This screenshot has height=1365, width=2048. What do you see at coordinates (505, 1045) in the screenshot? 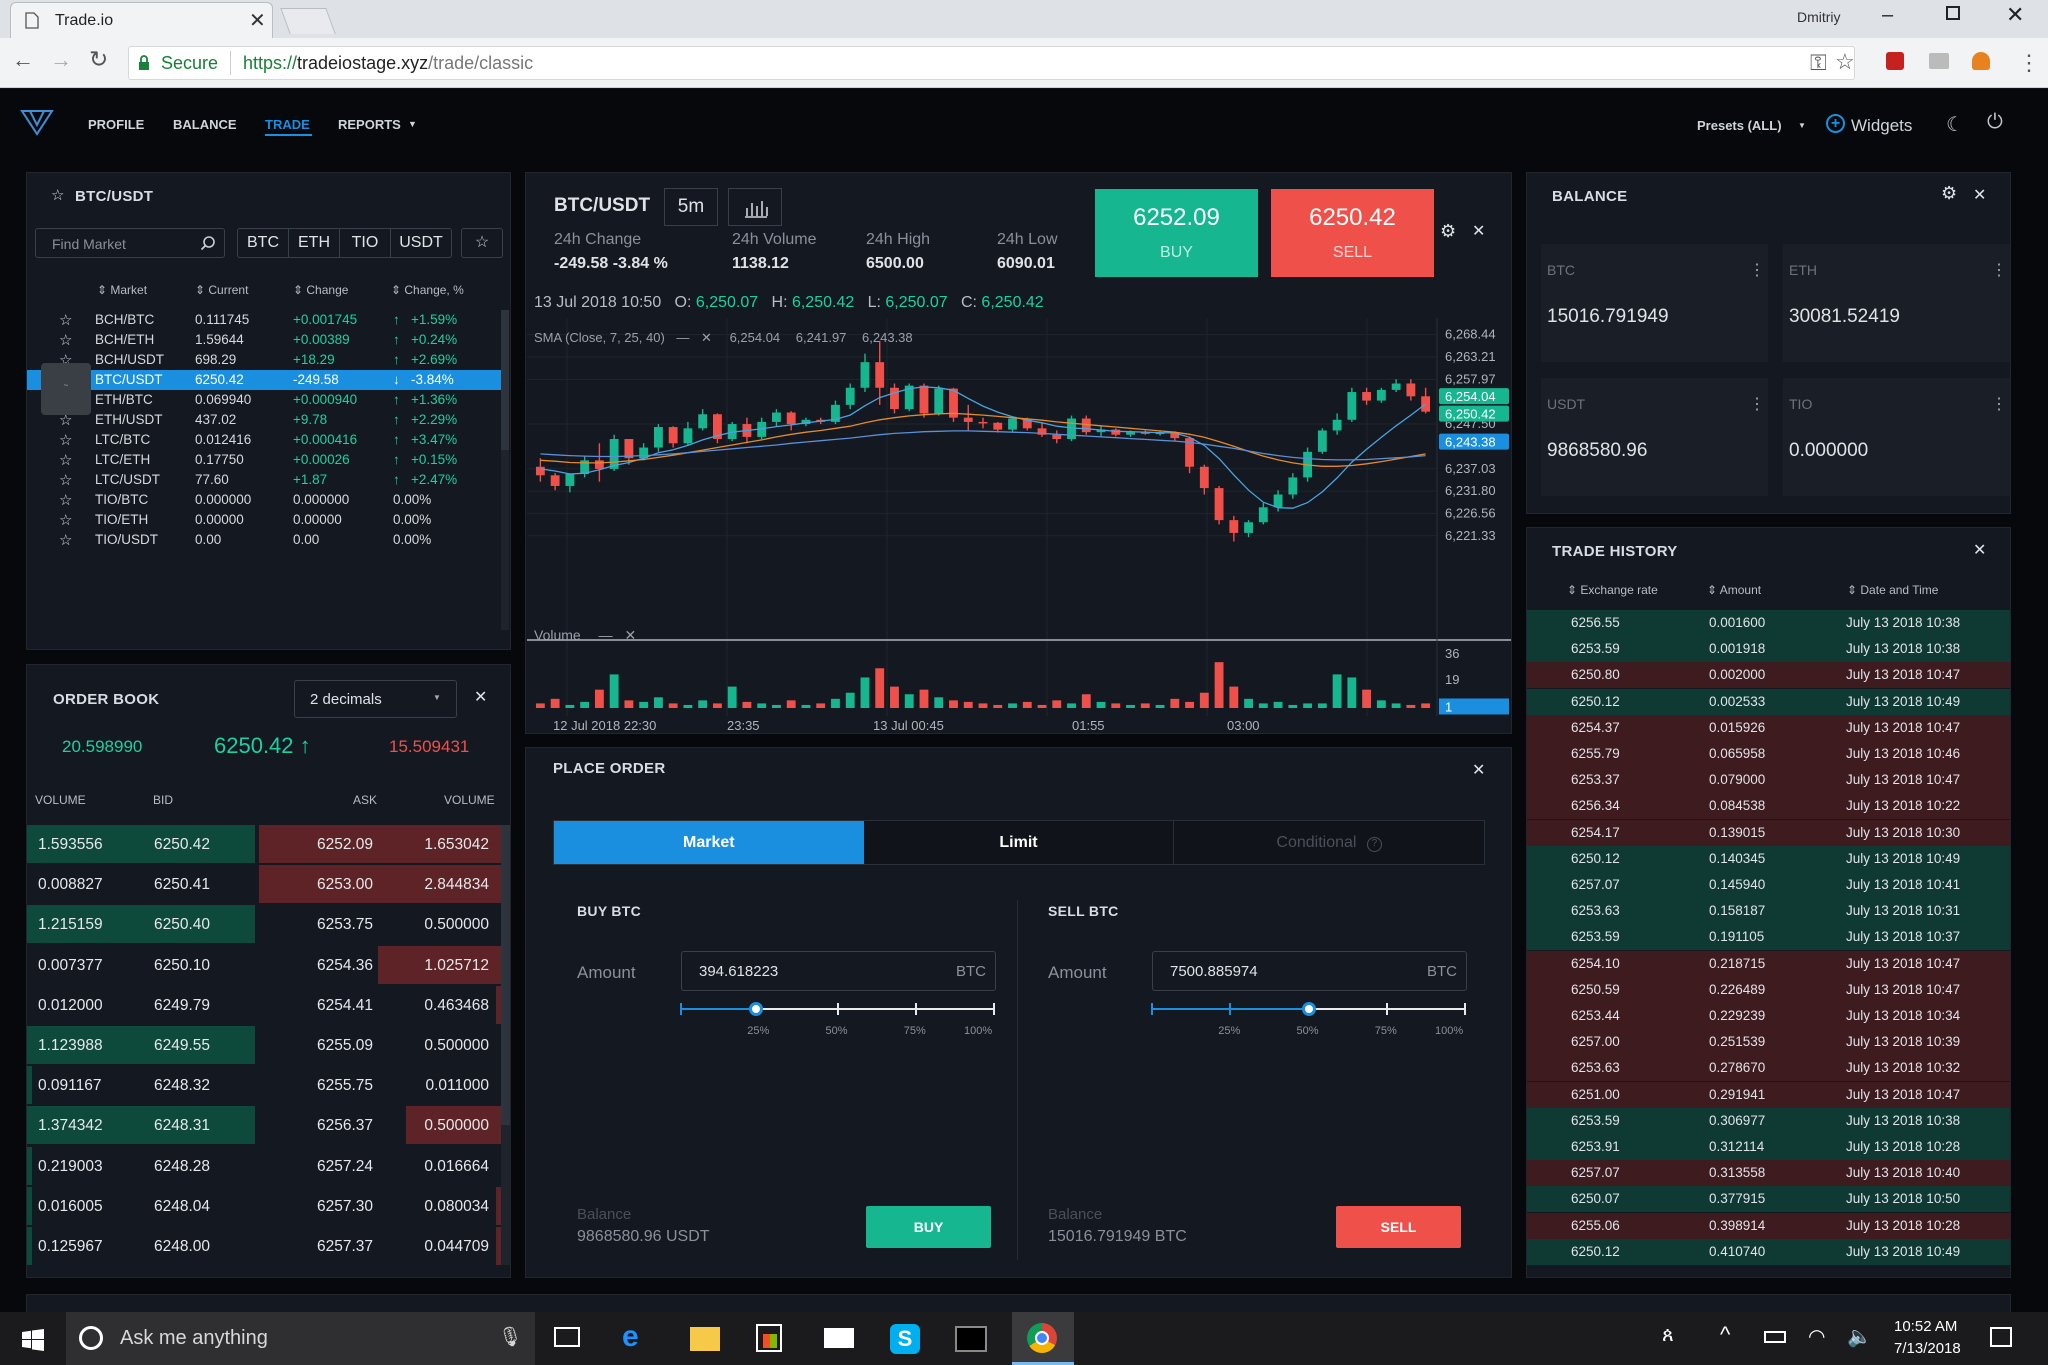
I see `order-book-scrollbar` at bounding box center [505, 1045].